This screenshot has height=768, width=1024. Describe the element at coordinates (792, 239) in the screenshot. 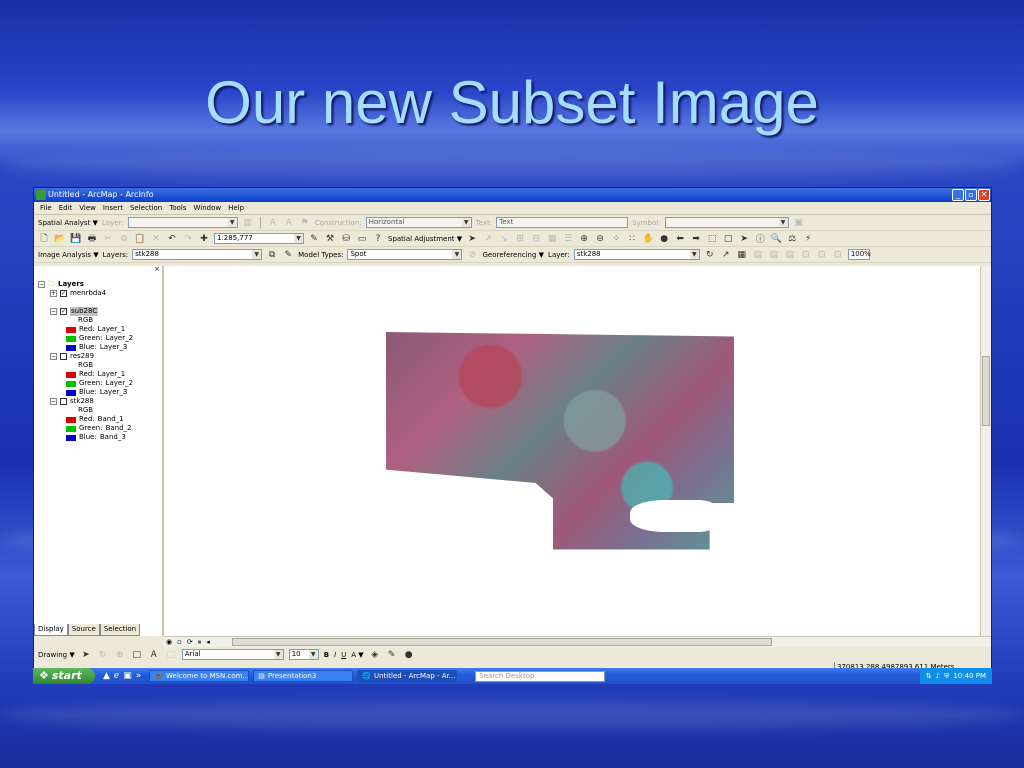

I see `measure-icon: ⚖` at that location.